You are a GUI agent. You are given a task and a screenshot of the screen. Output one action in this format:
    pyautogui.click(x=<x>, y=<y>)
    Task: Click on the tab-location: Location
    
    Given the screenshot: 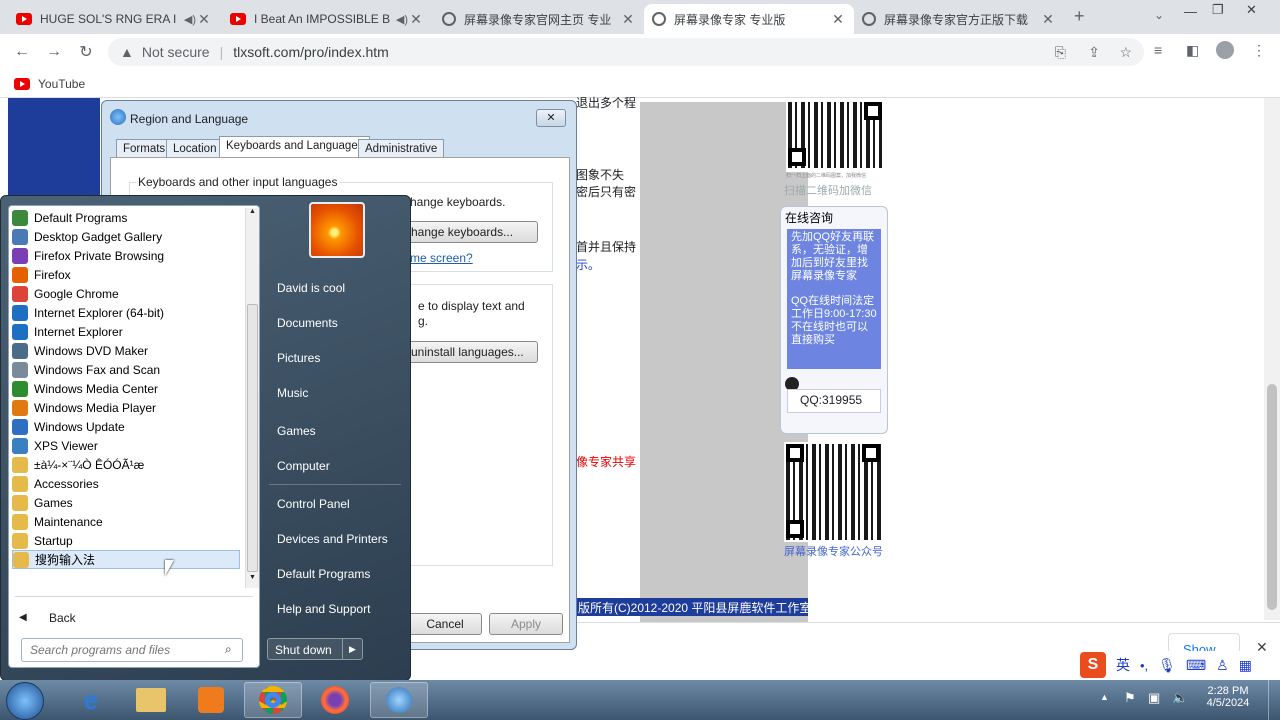 What is the action you would take?
    pyautogui.click(x=195, y=149)
    